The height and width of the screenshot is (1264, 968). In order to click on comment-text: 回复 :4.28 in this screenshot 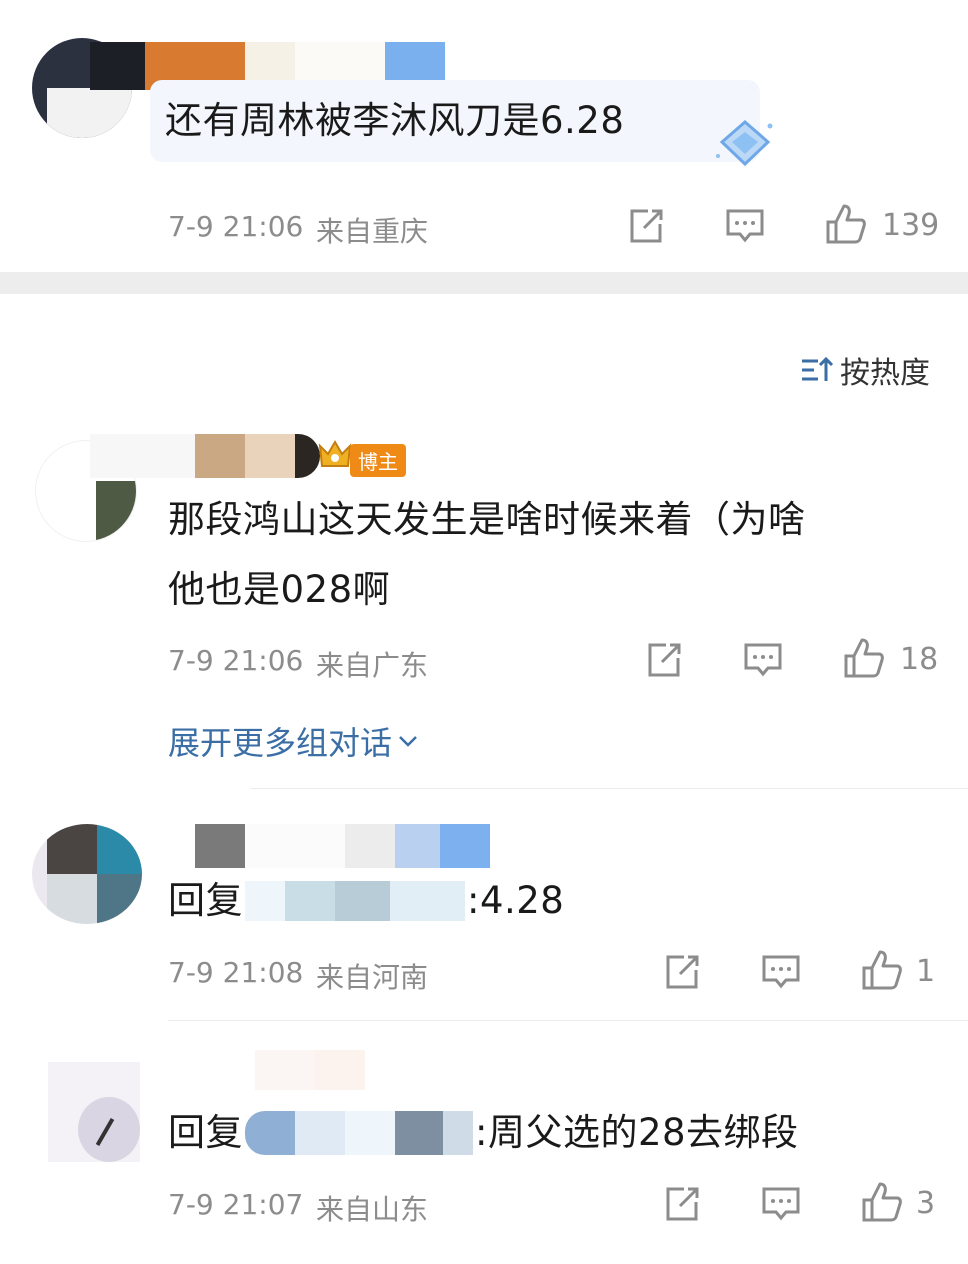, I will do `click(366, 901)`.